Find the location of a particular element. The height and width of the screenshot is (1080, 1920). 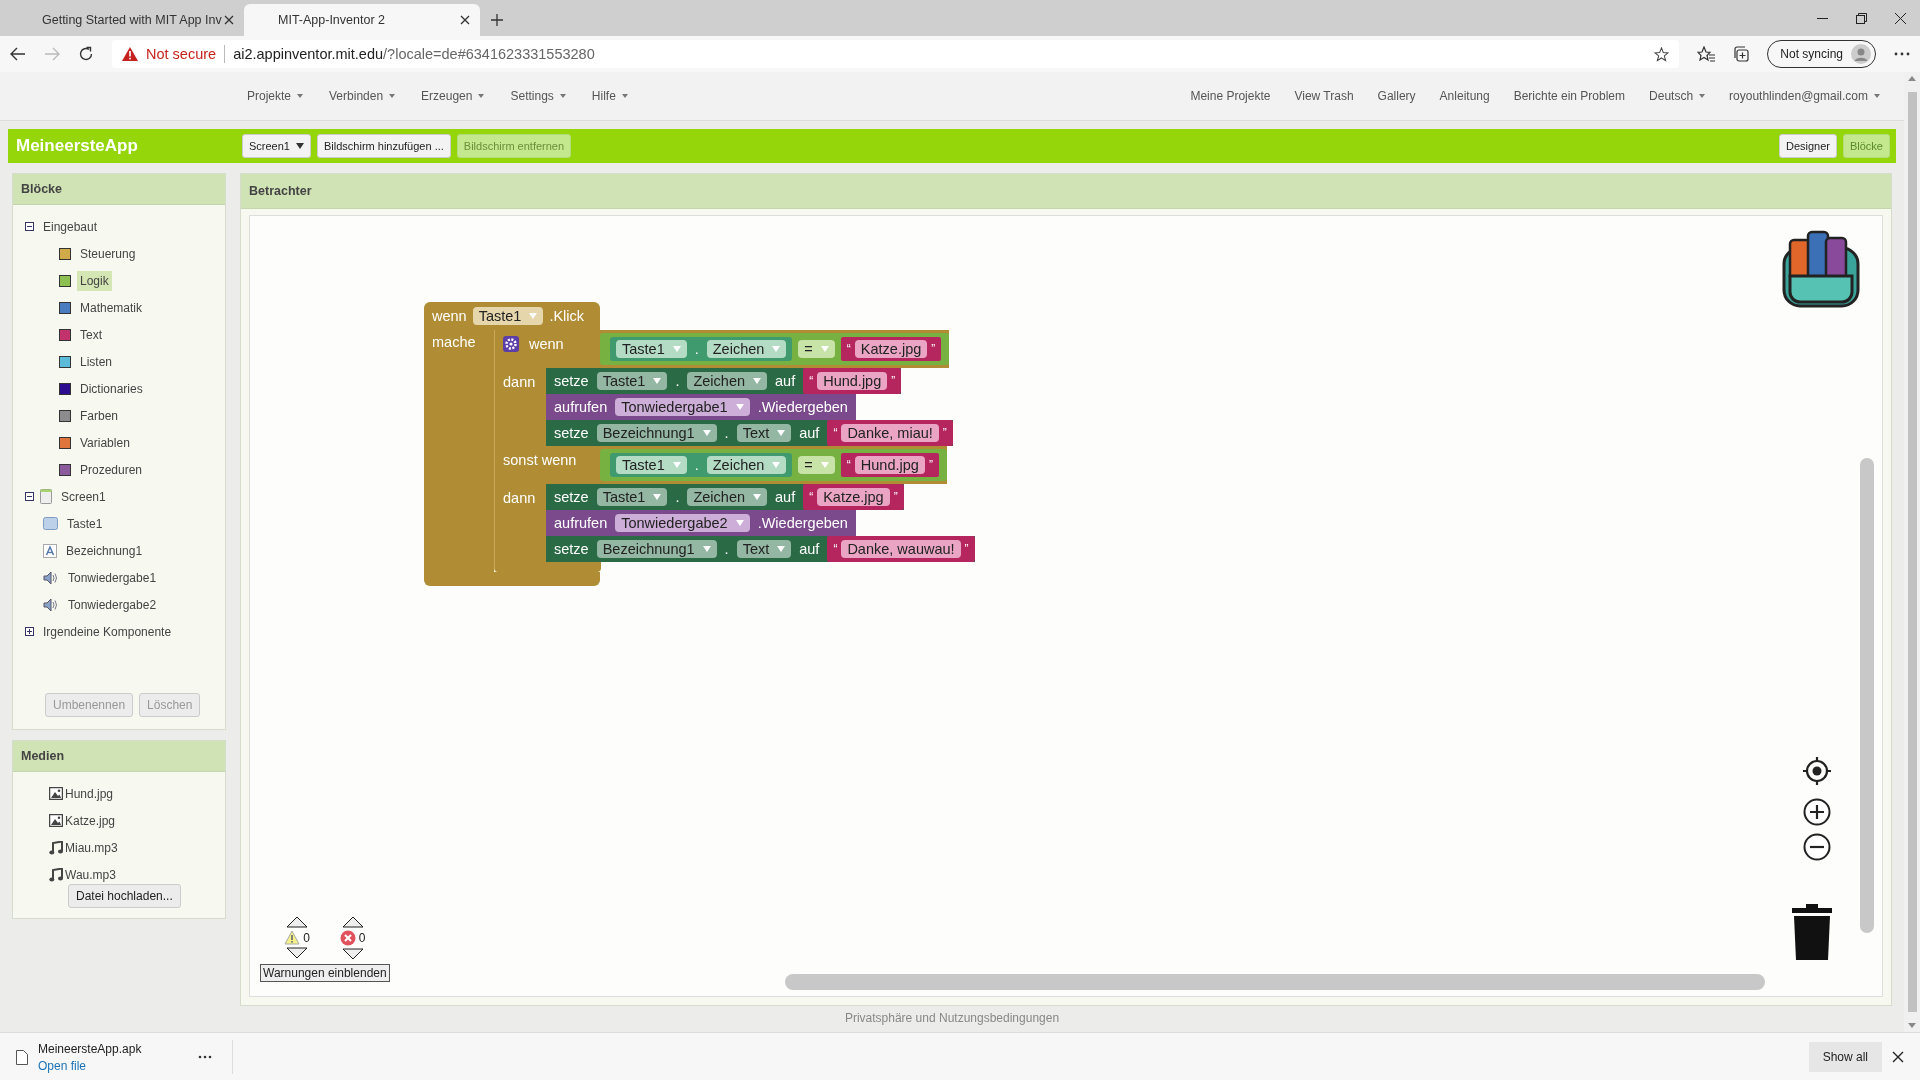

nav-link: Deutsch is located at coordinates (1677, 96).